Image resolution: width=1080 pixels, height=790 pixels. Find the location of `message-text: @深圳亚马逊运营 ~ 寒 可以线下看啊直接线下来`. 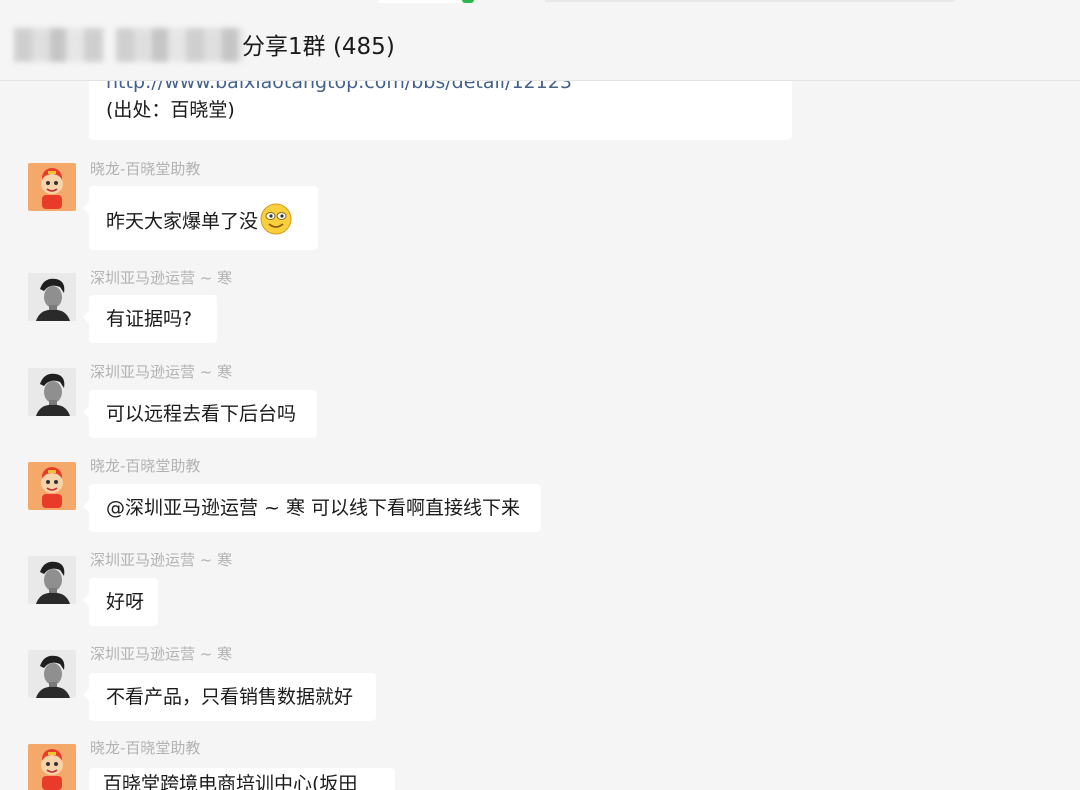

message-text: @深圳亚马逊运营 ~ 寒 可以线下看啊直接线下来 is located at coordinates (313, 508).